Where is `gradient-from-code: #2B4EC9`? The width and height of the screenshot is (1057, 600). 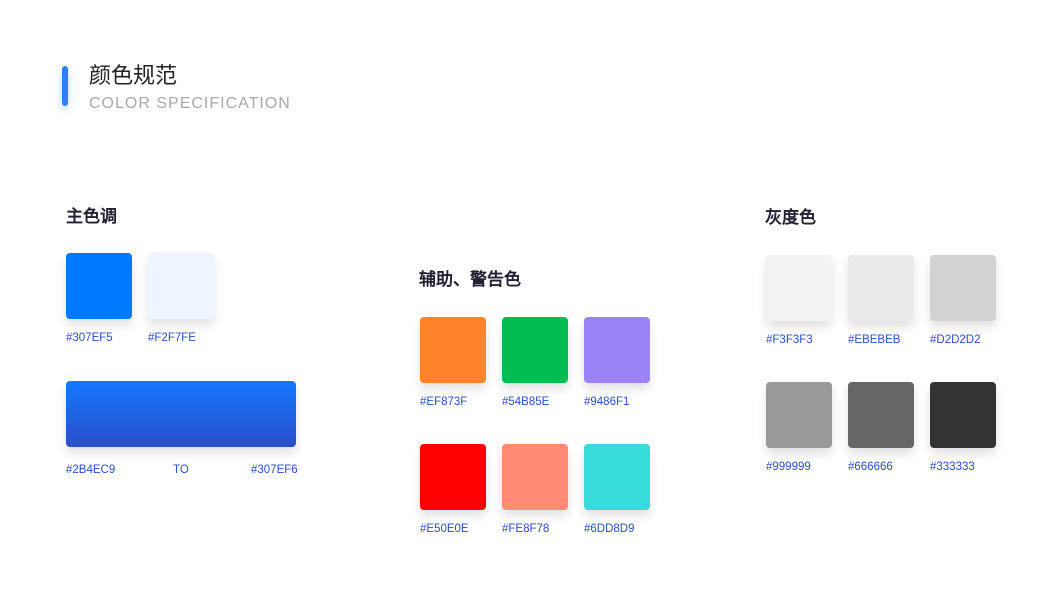
gradient-from-code: #2B4EC9 is located at coordinates (91, 470).